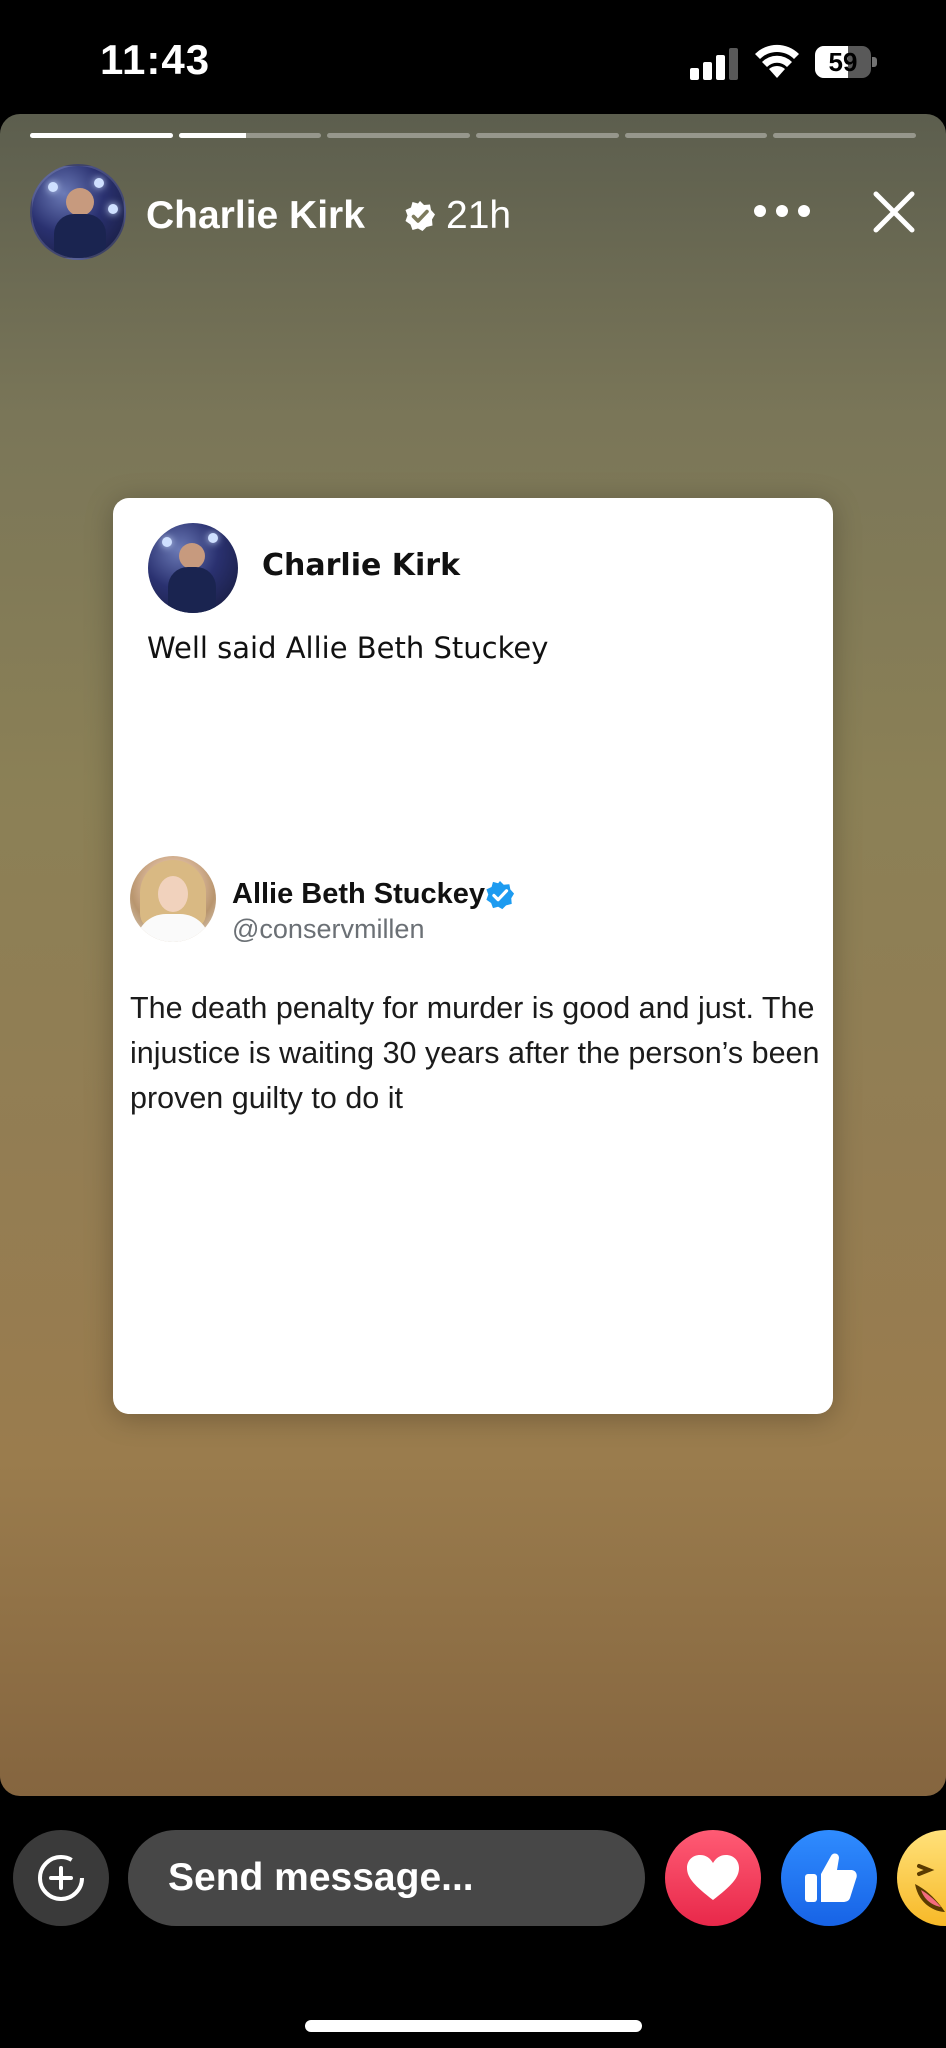  I want to click on post-author-avatar, so click(193, 568).